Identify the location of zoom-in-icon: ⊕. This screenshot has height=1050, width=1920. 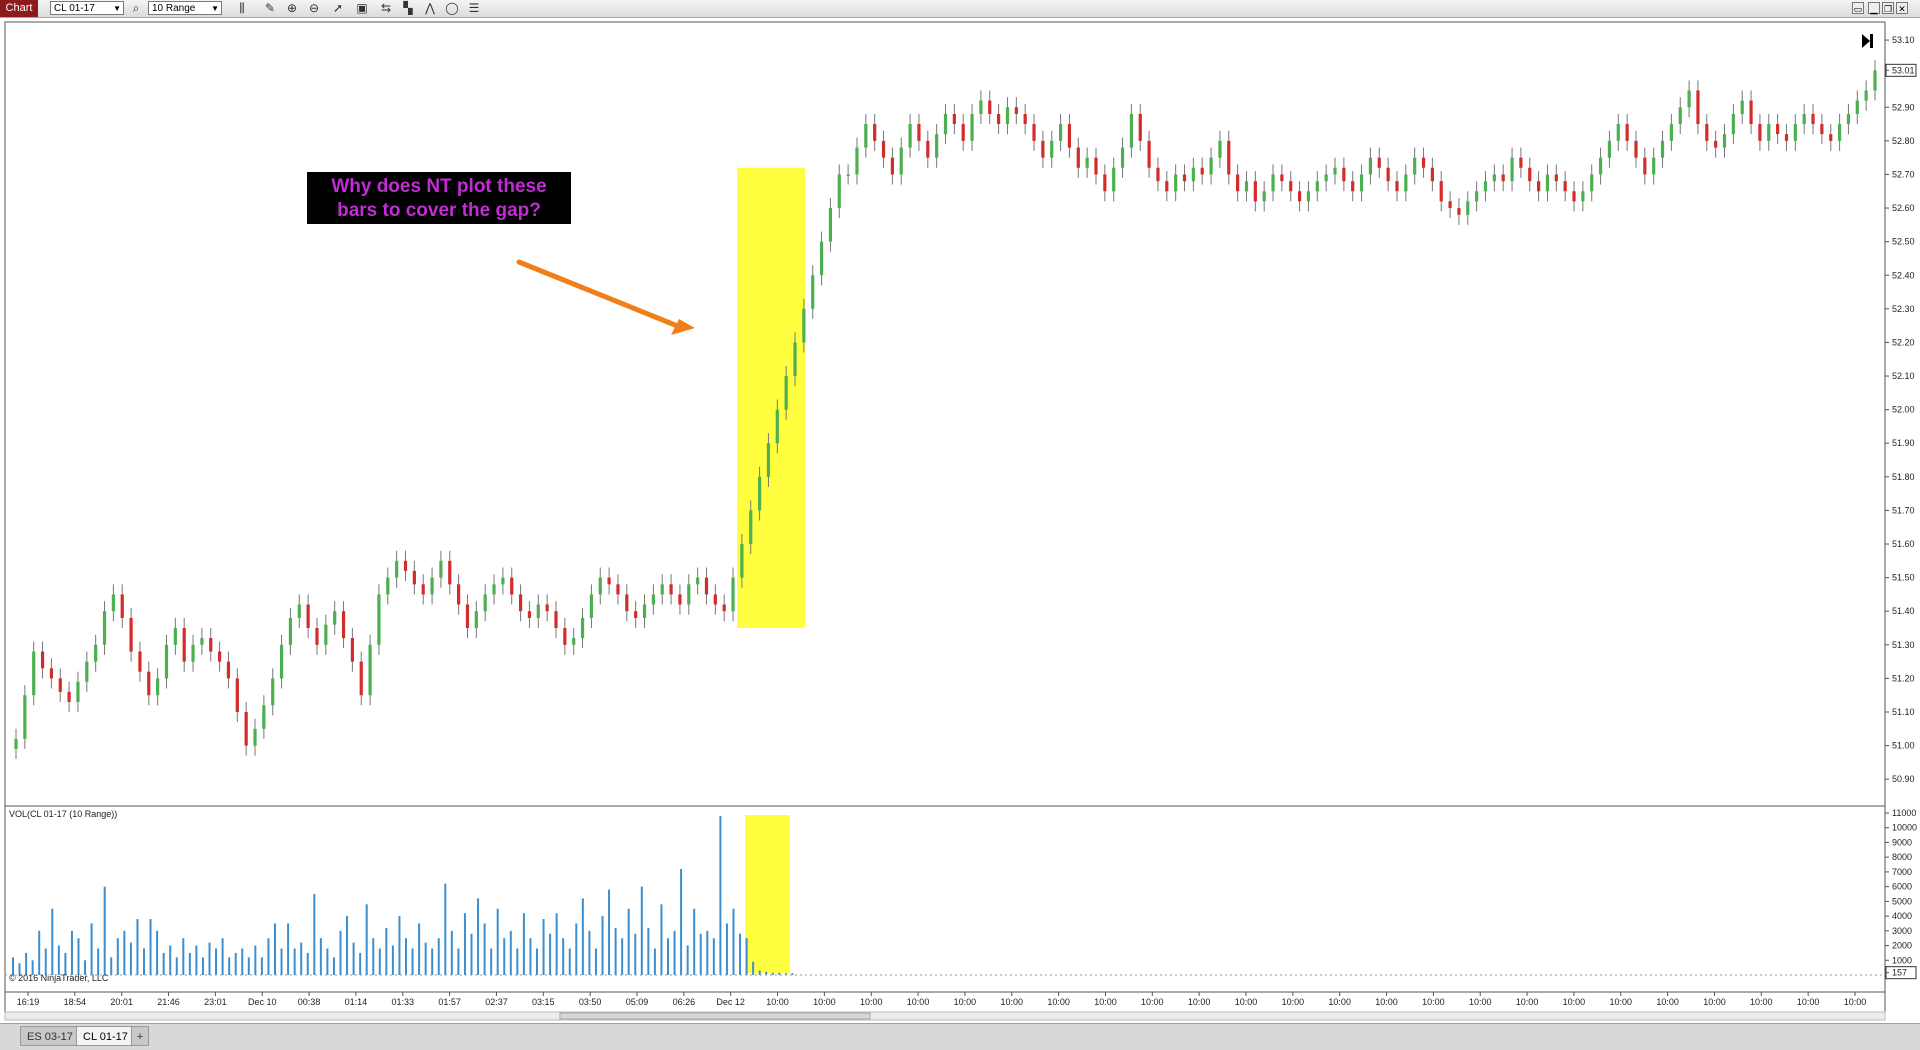
(292, 8).